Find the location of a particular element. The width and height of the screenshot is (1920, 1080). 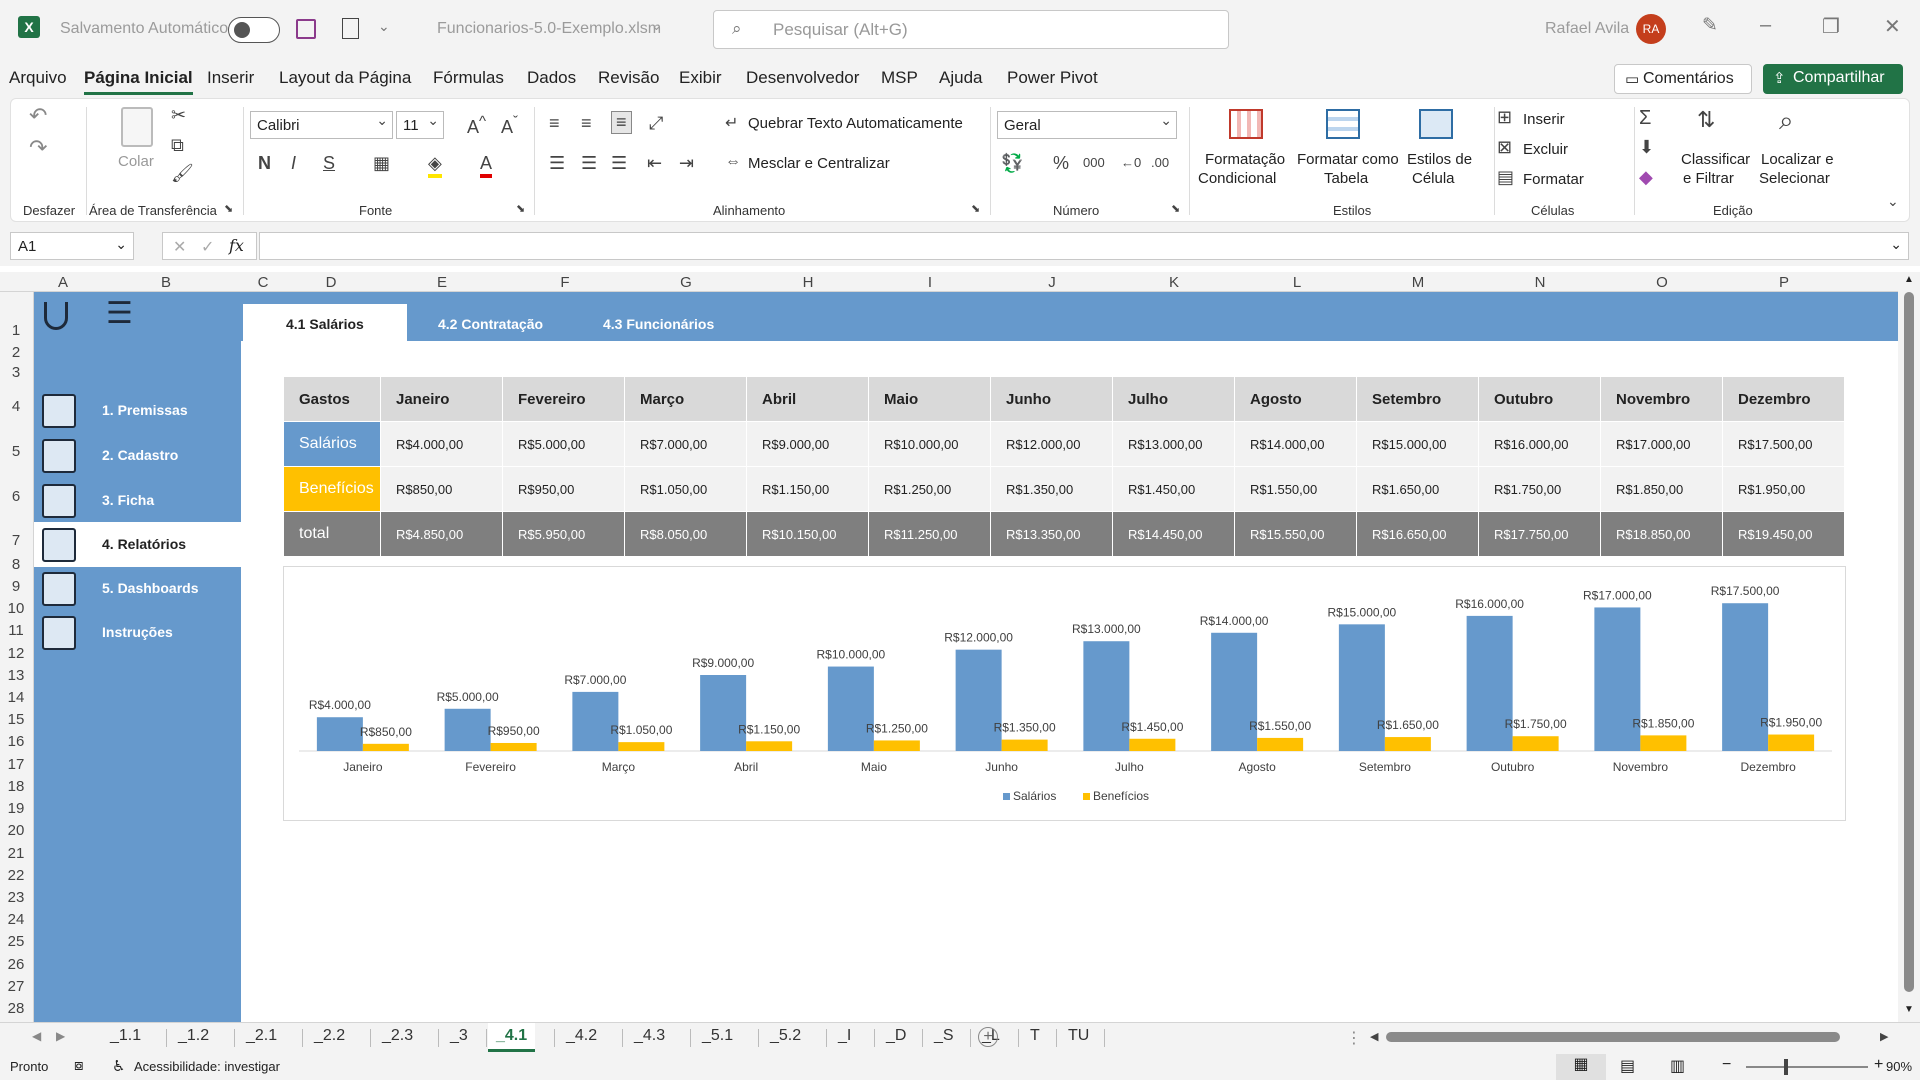

alignment-launcher-icon: ⬊ is located at coordinates (975, 208).